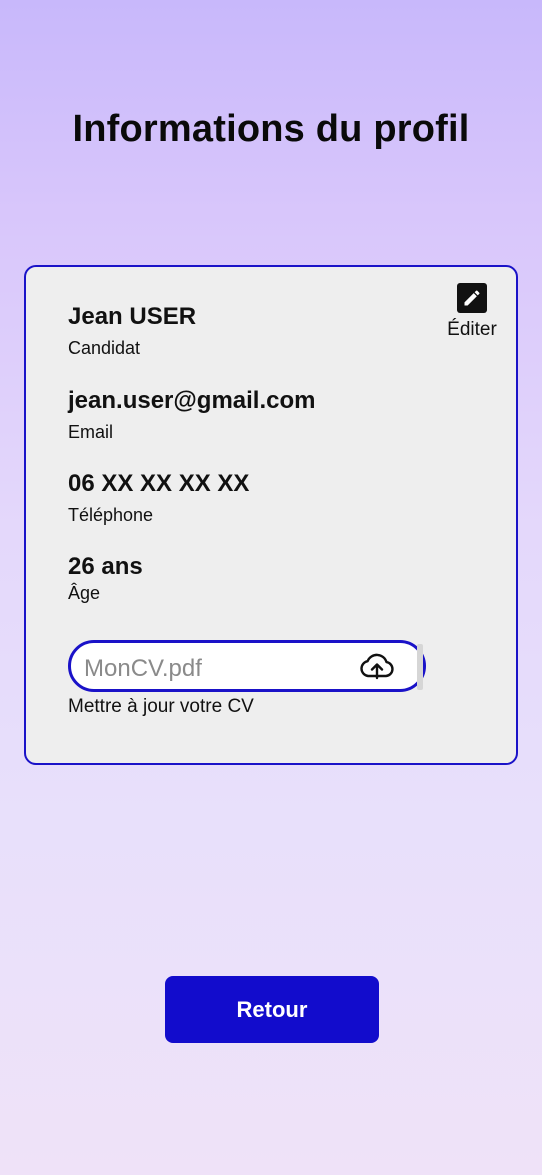  I want to click on email-label: Email, so click(91, 432).